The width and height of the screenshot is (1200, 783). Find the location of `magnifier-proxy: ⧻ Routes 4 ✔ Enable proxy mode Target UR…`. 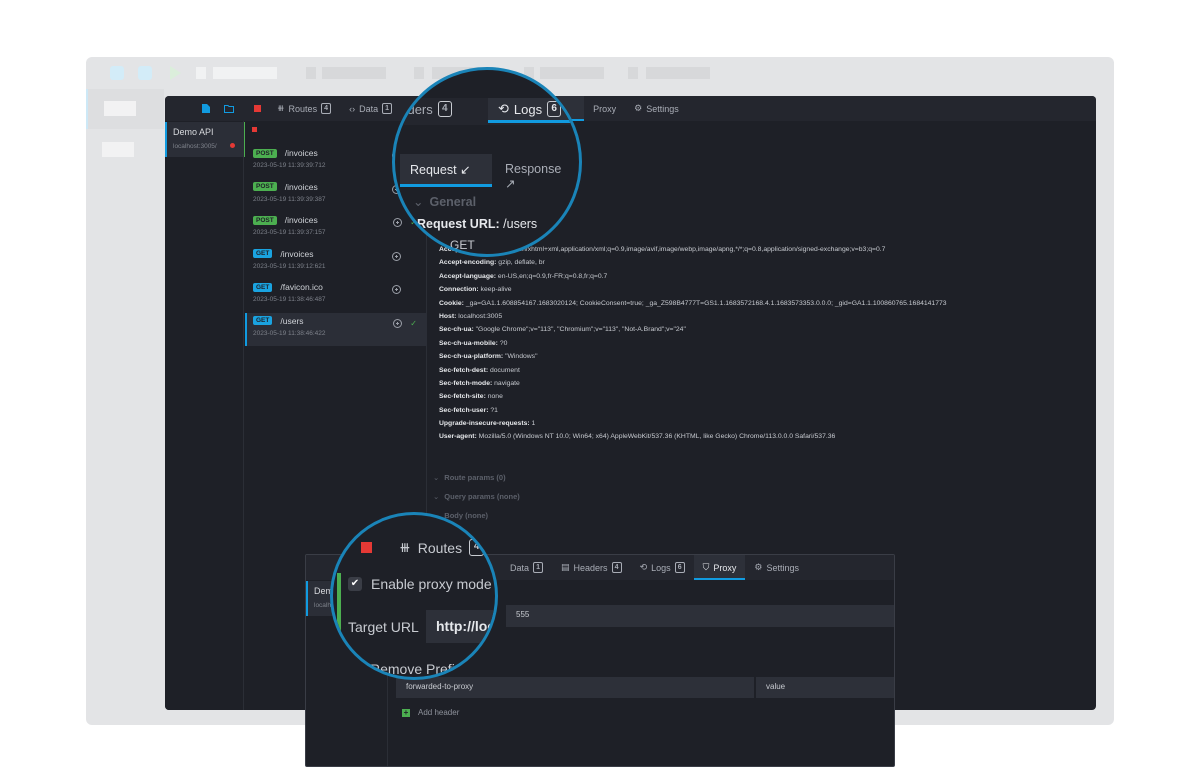

magnifier-proxy: ⧻ Routes 4 ✔ Enable proxy mode Target UR… is located at coordinates (414, 596).